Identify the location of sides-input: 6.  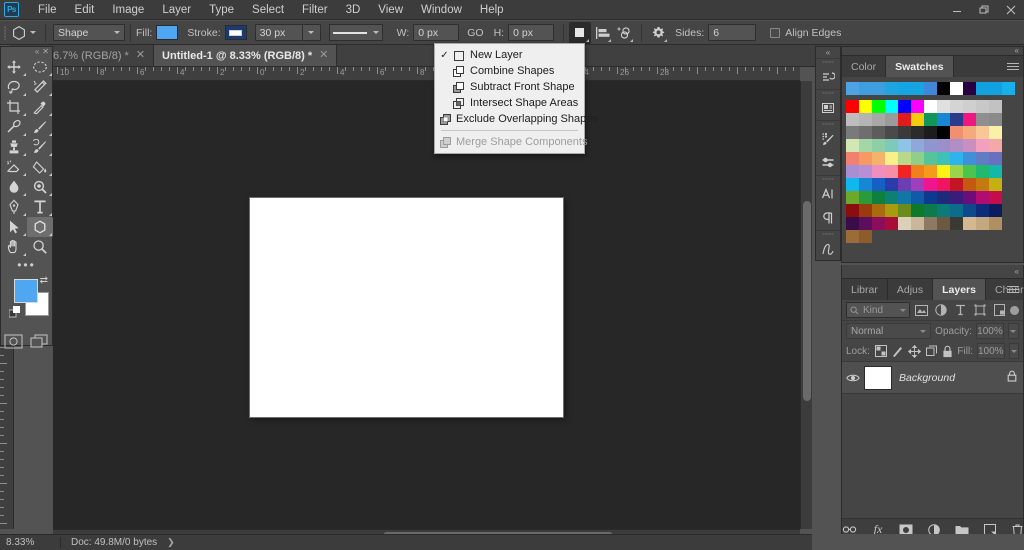
(732, 32).